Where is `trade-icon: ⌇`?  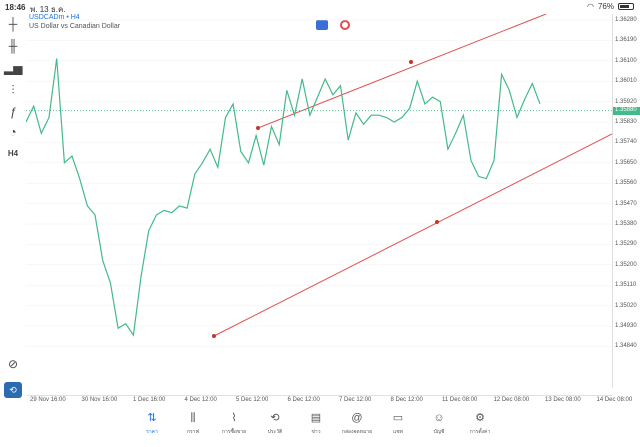
trade-icon: ⌇ is located at coordinates (234, 418).